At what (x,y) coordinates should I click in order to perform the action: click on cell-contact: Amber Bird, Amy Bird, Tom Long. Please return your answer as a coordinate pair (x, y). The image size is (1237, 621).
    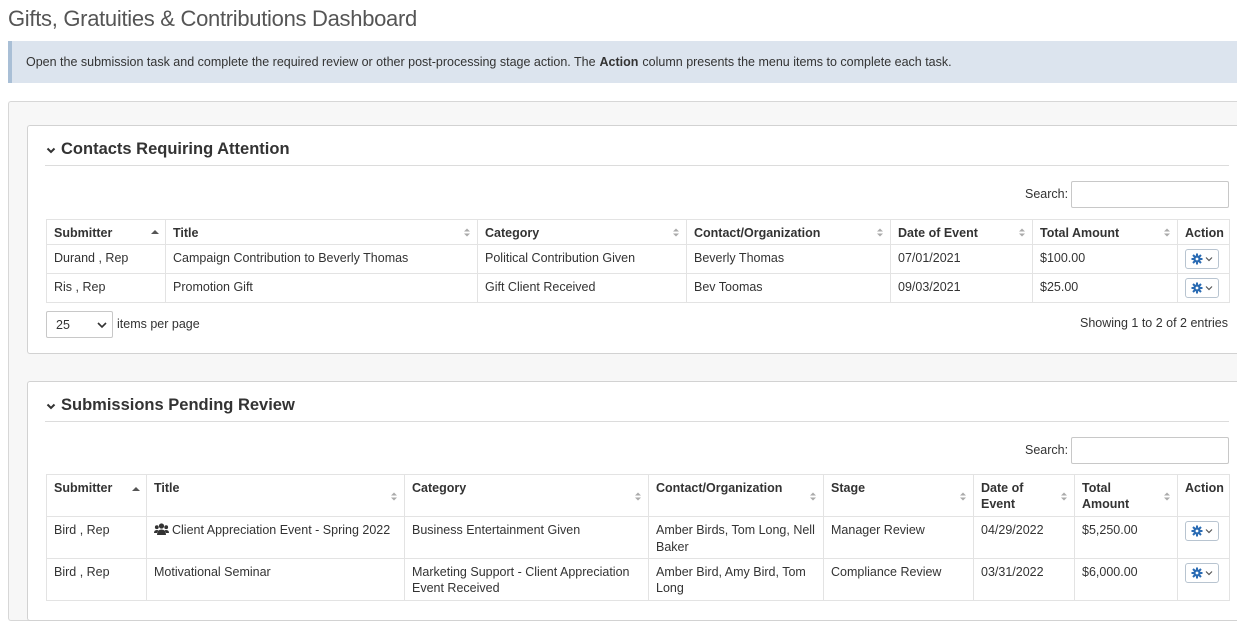
    Looking at the image, I should click on (736, 579).